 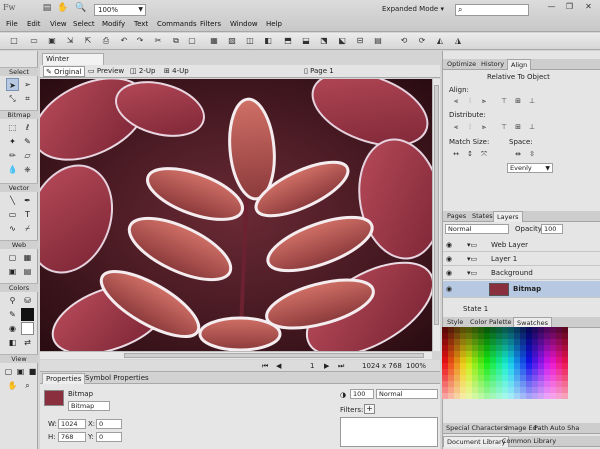 What do you see at coordinates (27, 214) in the screenshot?
I see `text-tool-icon: T` at bounding box center [27, 214].